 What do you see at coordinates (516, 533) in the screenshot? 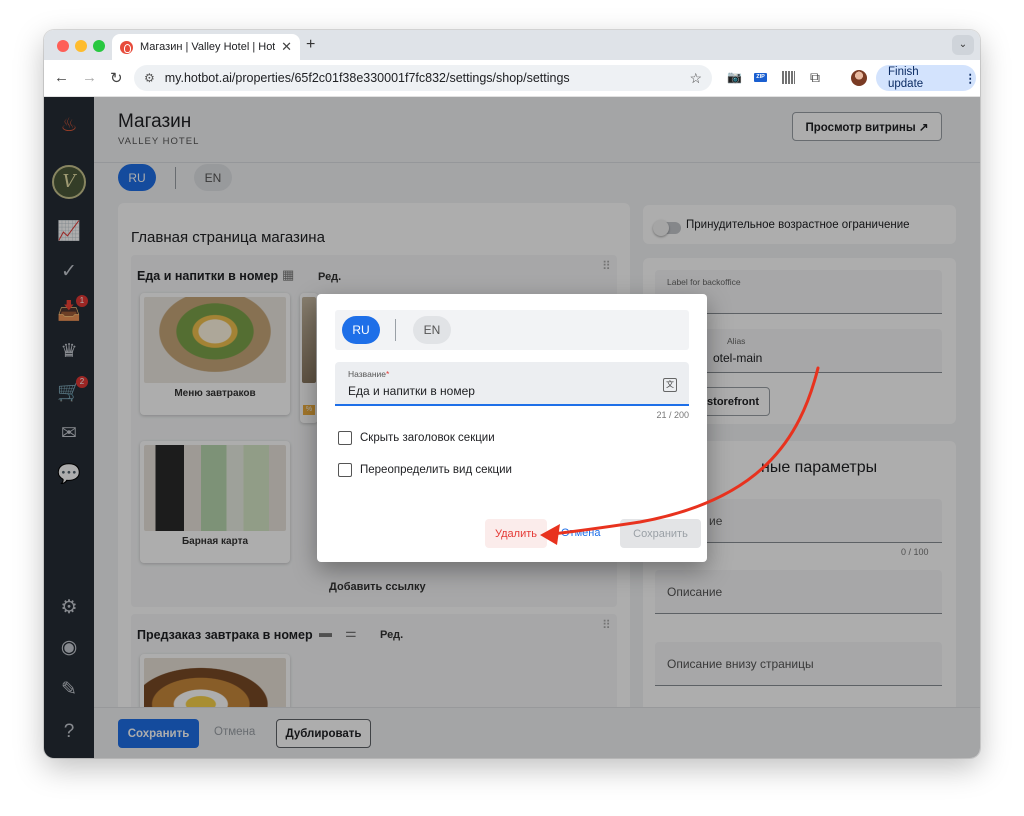
I see `delete-button: Удалить` at bounding box center [516, 533].